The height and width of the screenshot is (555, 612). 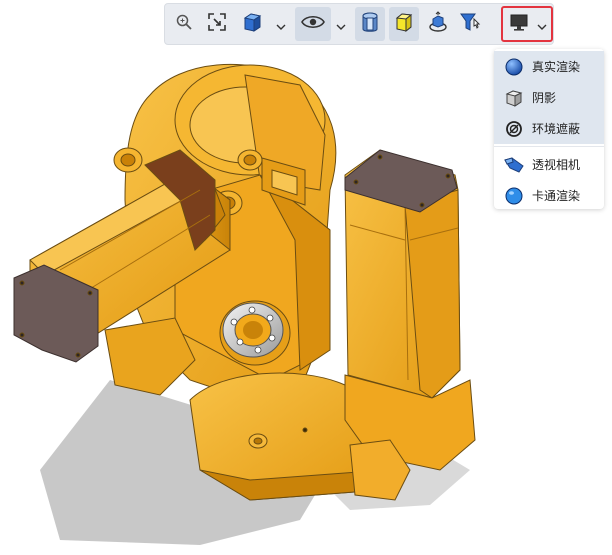 I want to click on filter-icon, so click(x=470, y=24).